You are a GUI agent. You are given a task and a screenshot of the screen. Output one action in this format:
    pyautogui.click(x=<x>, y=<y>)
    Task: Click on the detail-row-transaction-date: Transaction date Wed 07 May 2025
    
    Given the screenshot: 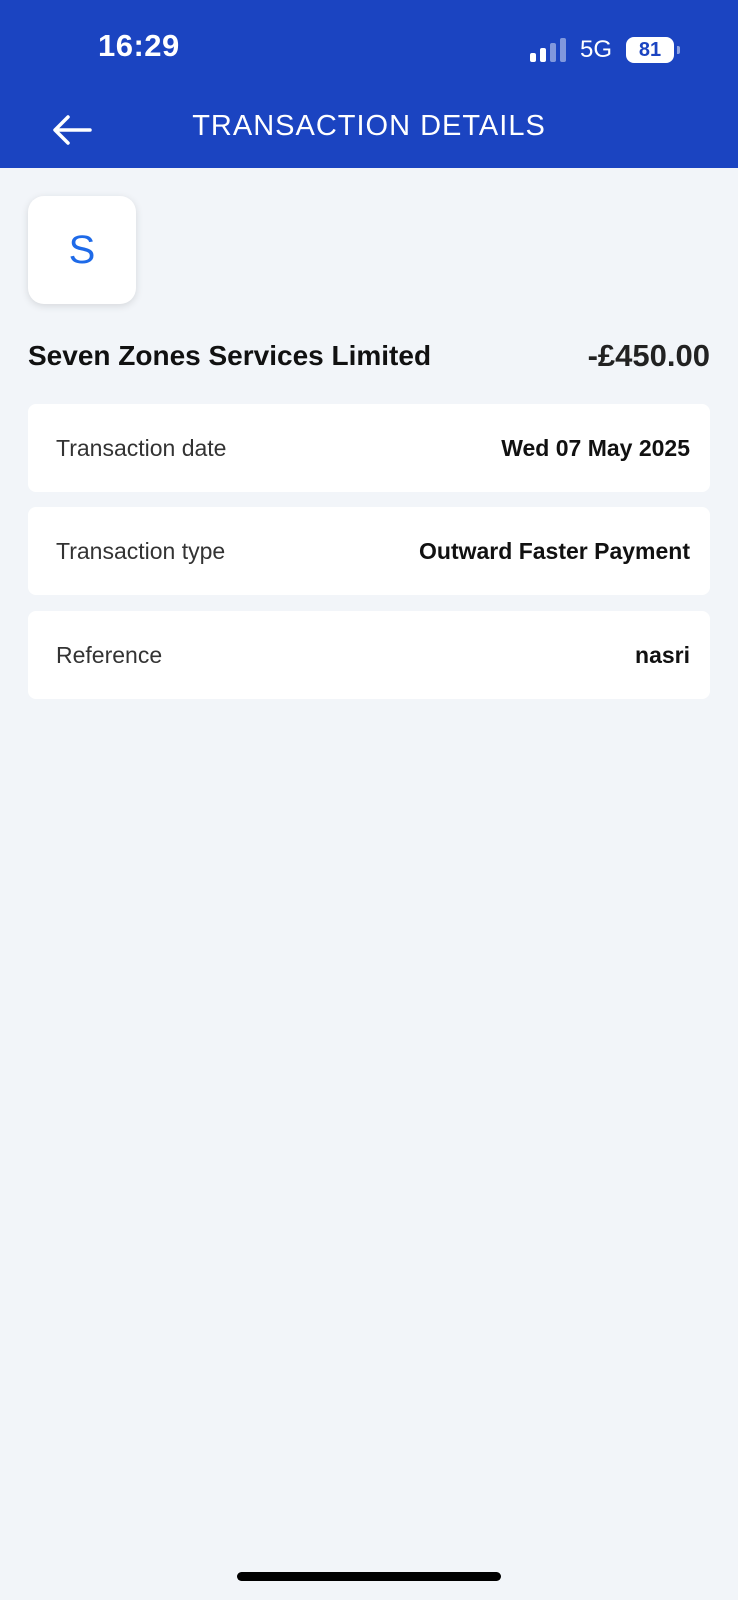 What is the action you would take?
    pyautogui.click(x=369, y=448)
    